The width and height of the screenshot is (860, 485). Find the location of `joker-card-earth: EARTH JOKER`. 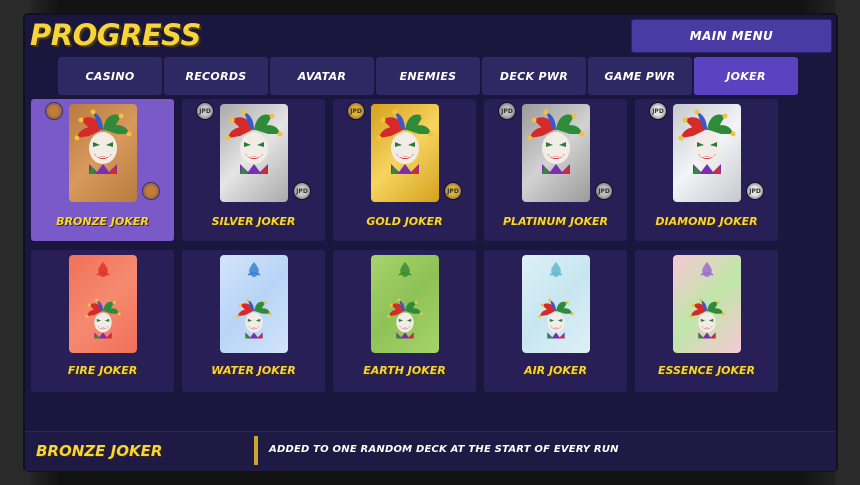

joker-card-earth: EARTH JOKER is located at coordinates (404, 321).